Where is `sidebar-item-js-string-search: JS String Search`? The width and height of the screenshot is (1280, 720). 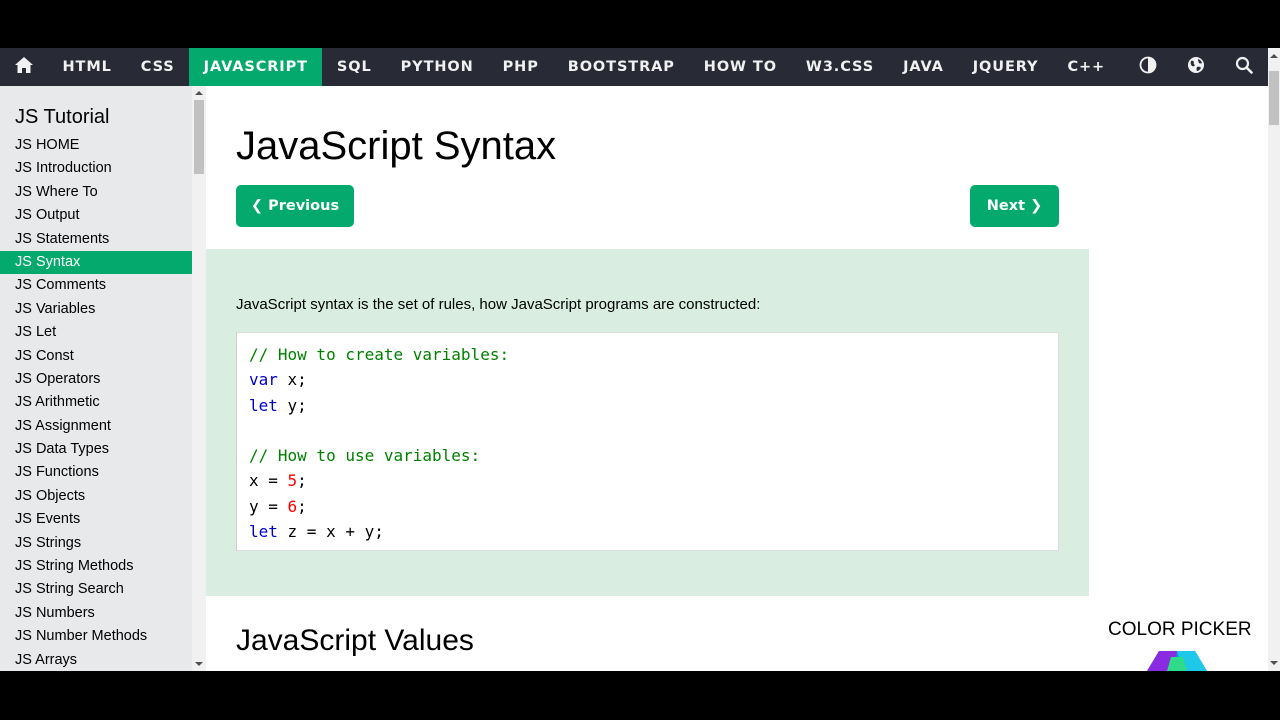
sidebar-item-js-string-search: JS String Search is located at coordinates (96, 589).